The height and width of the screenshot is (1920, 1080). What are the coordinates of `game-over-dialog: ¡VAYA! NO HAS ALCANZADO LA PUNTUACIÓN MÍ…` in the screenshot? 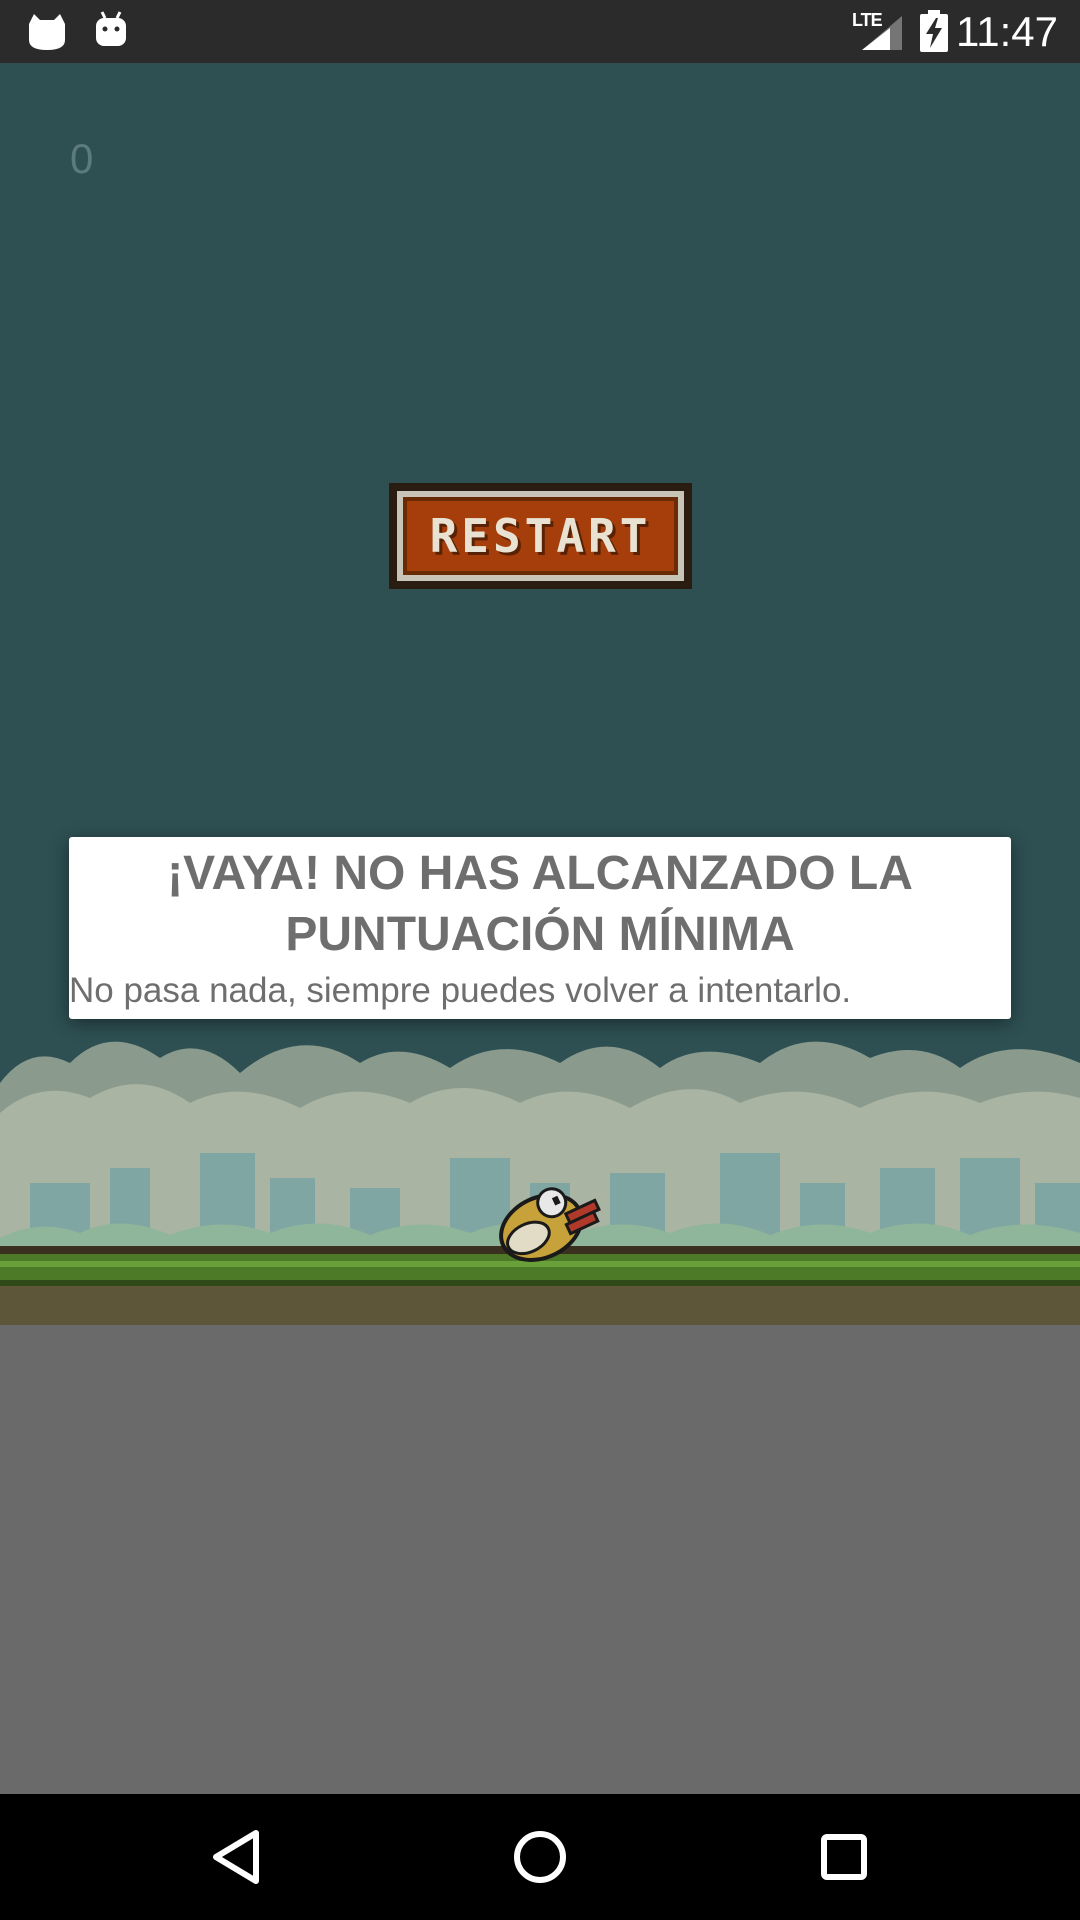 It's located at (540, 928).